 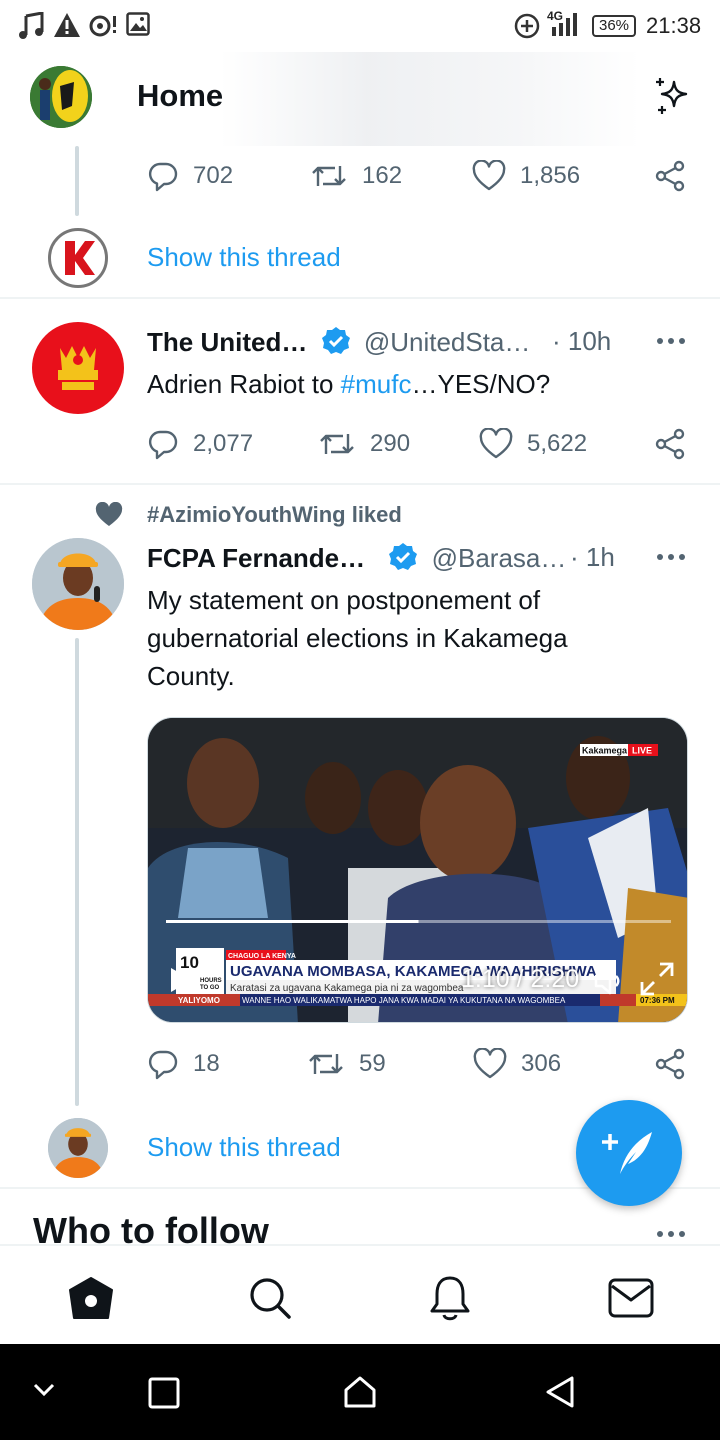 What do you see at coordinates (211, 981) in the screenshot?
I see `badge-text: HOURS` at bounding box center [211, 981].